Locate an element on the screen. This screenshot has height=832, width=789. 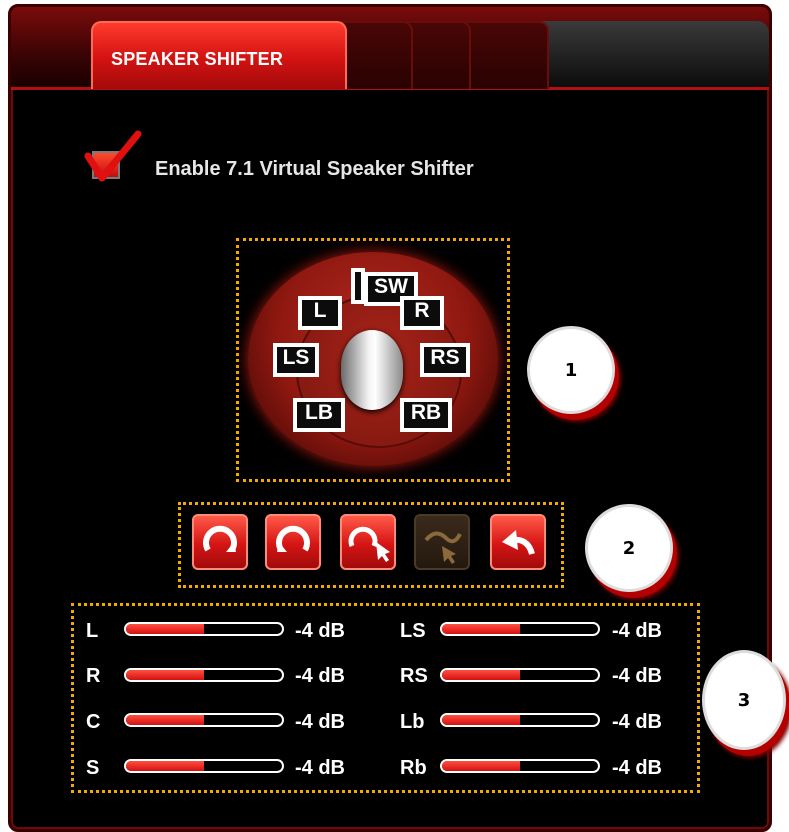
speaker-rs: RS is located at coordinates (445, 360).